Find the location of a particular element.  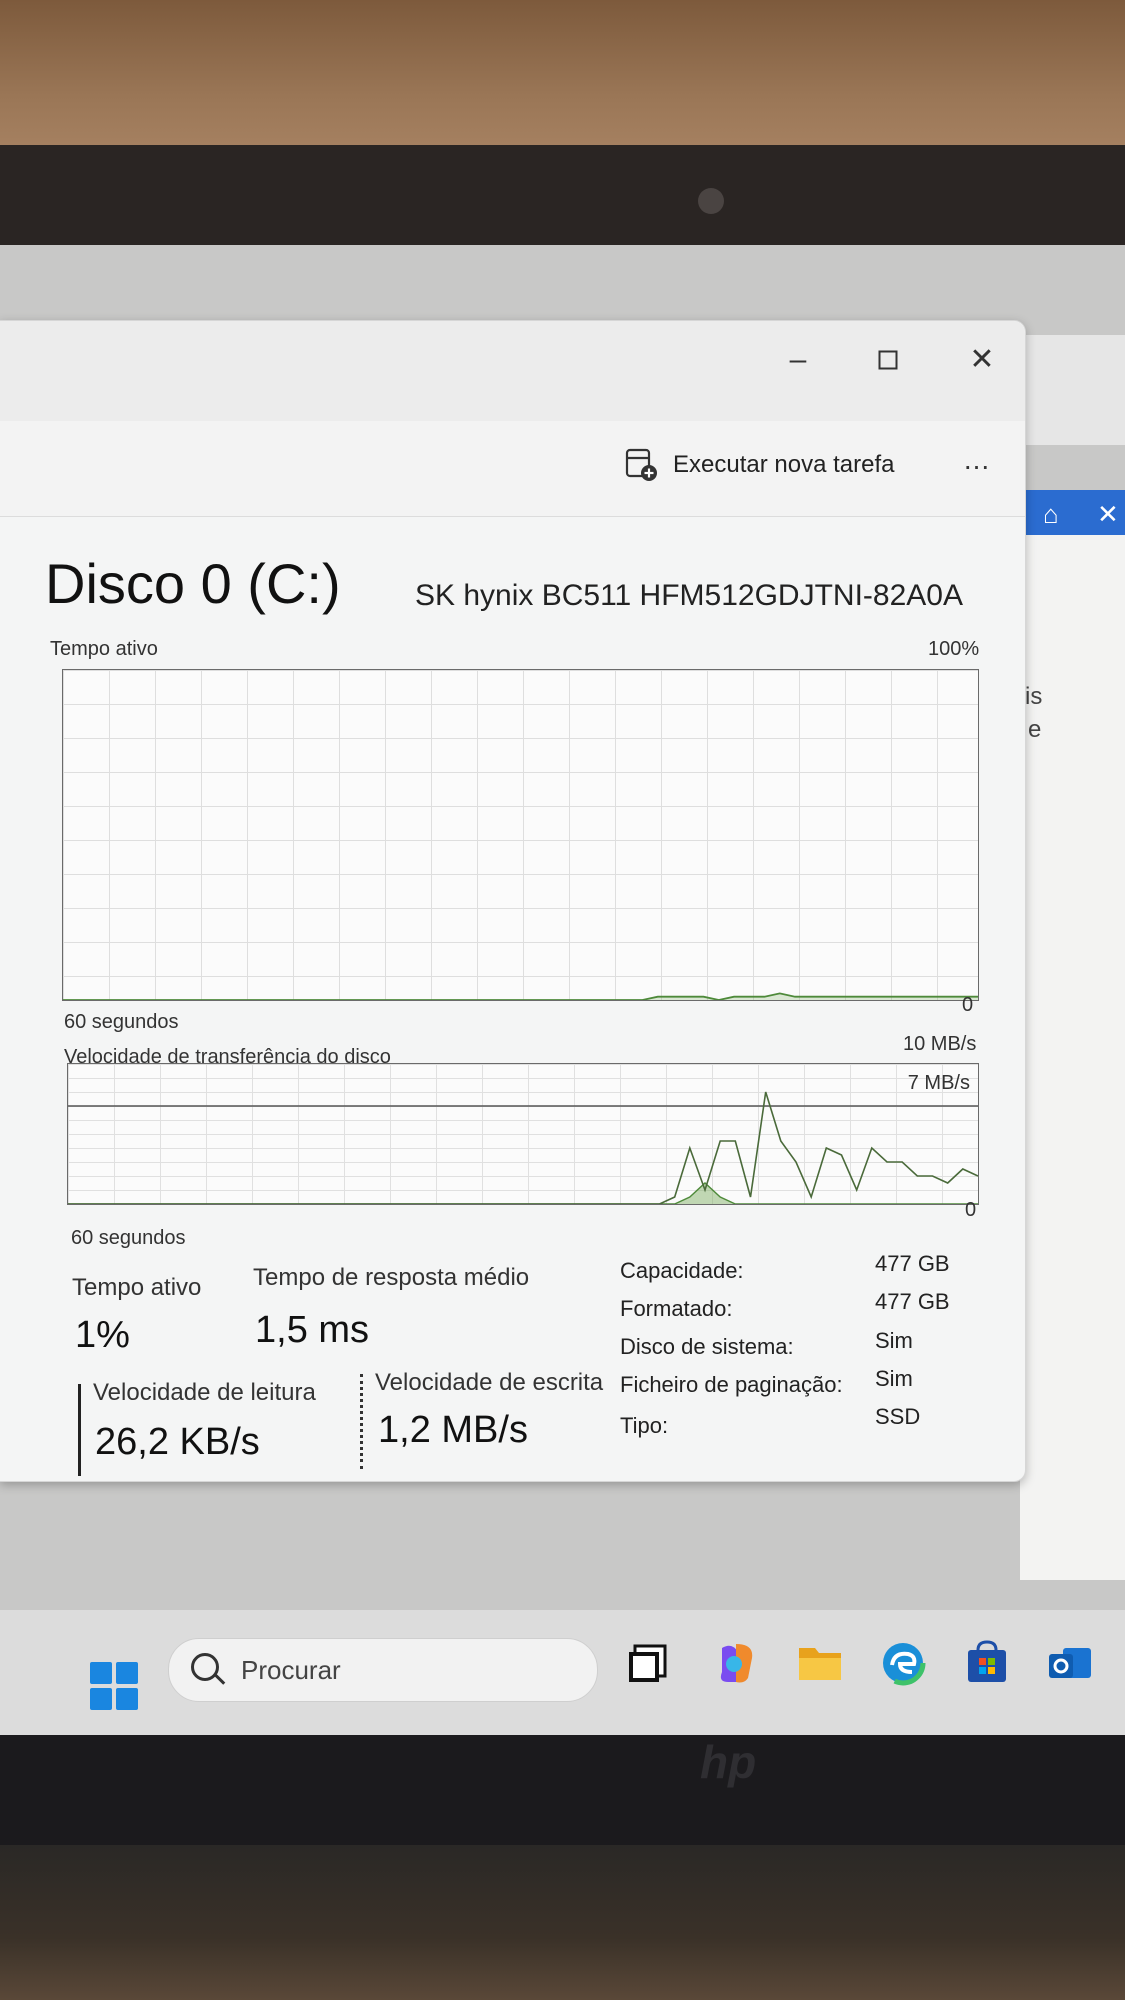

write-speed-value: 1,2 MB/s is located at coordinates (453, 1430).